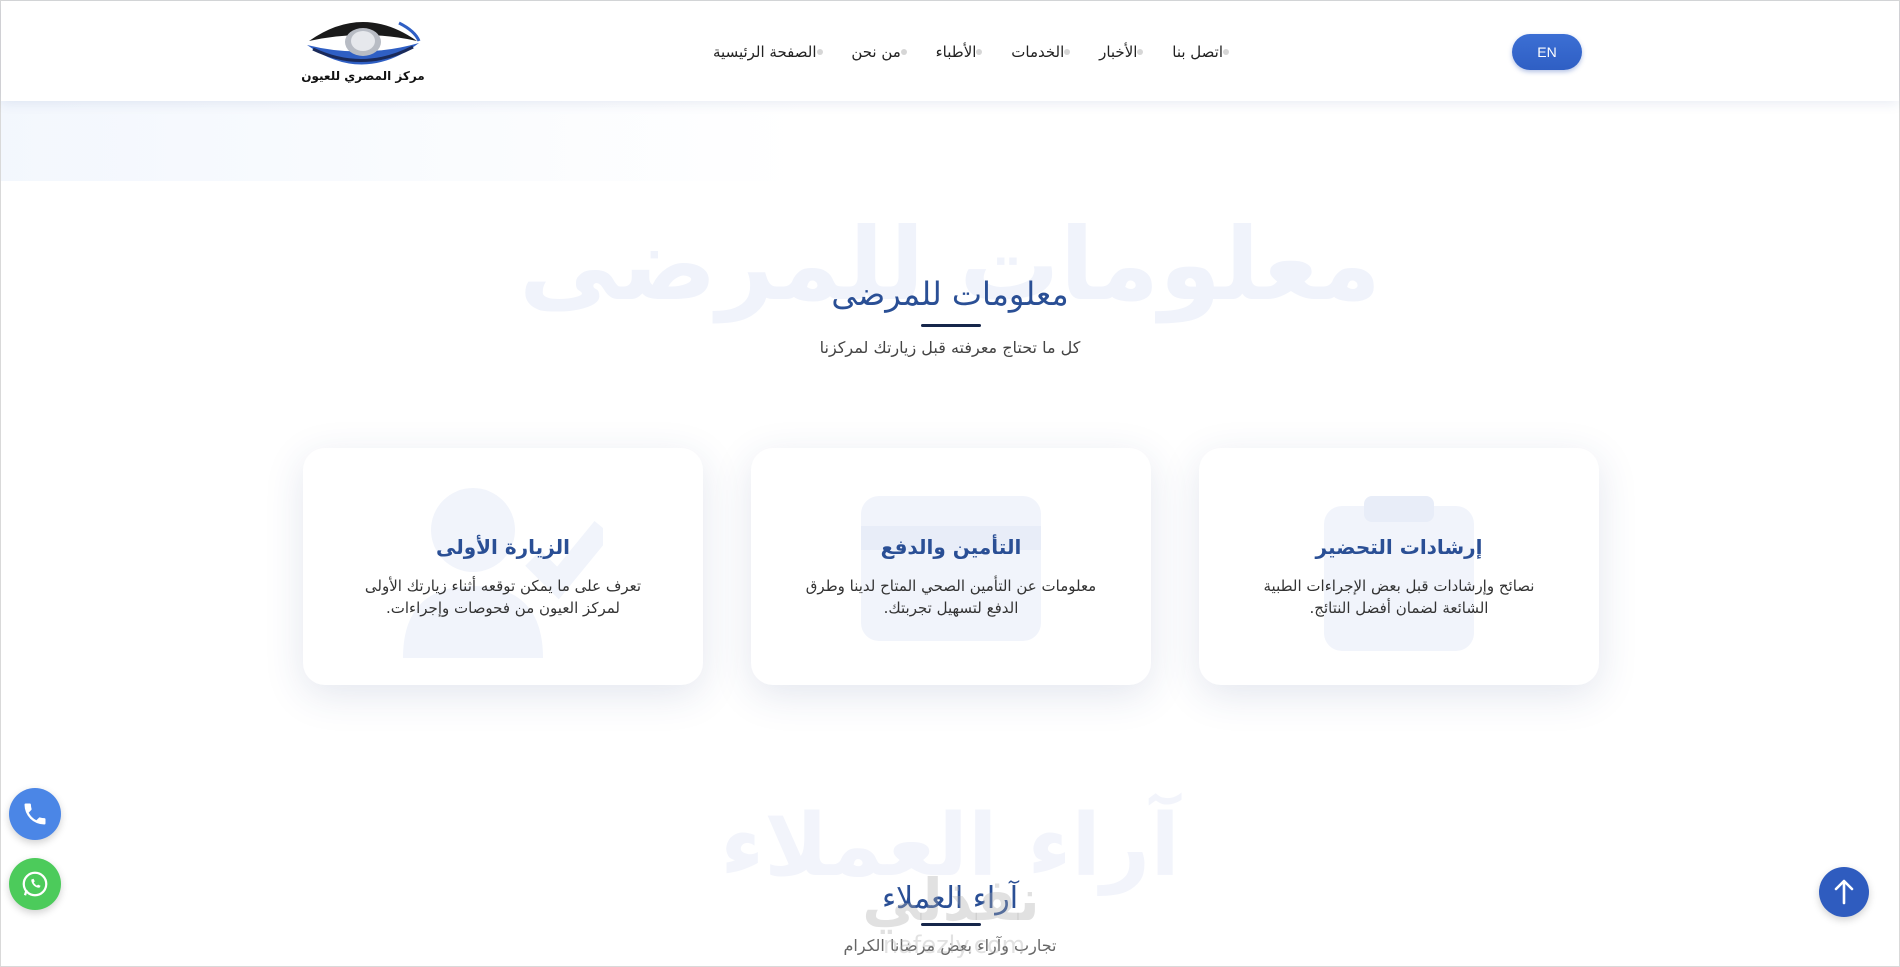 This screenshot has width=1900, height=967. I want to click on whatsapp-button, so click(35, 884).